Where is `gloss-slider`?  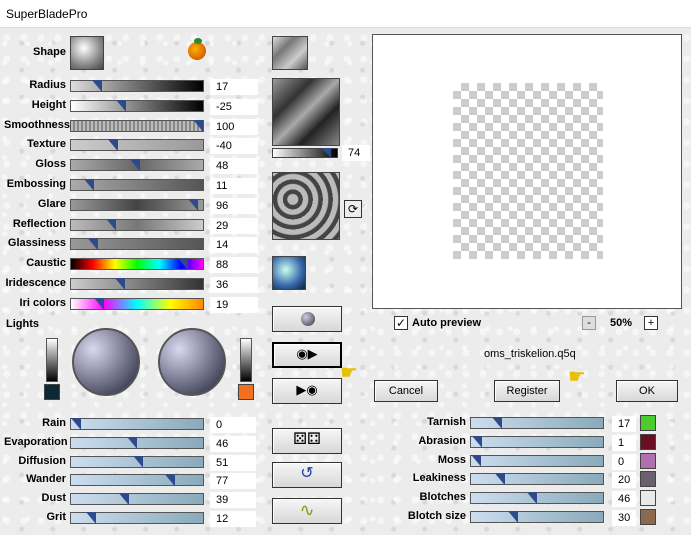
gloss-slider is located at coordinates (137, 165).